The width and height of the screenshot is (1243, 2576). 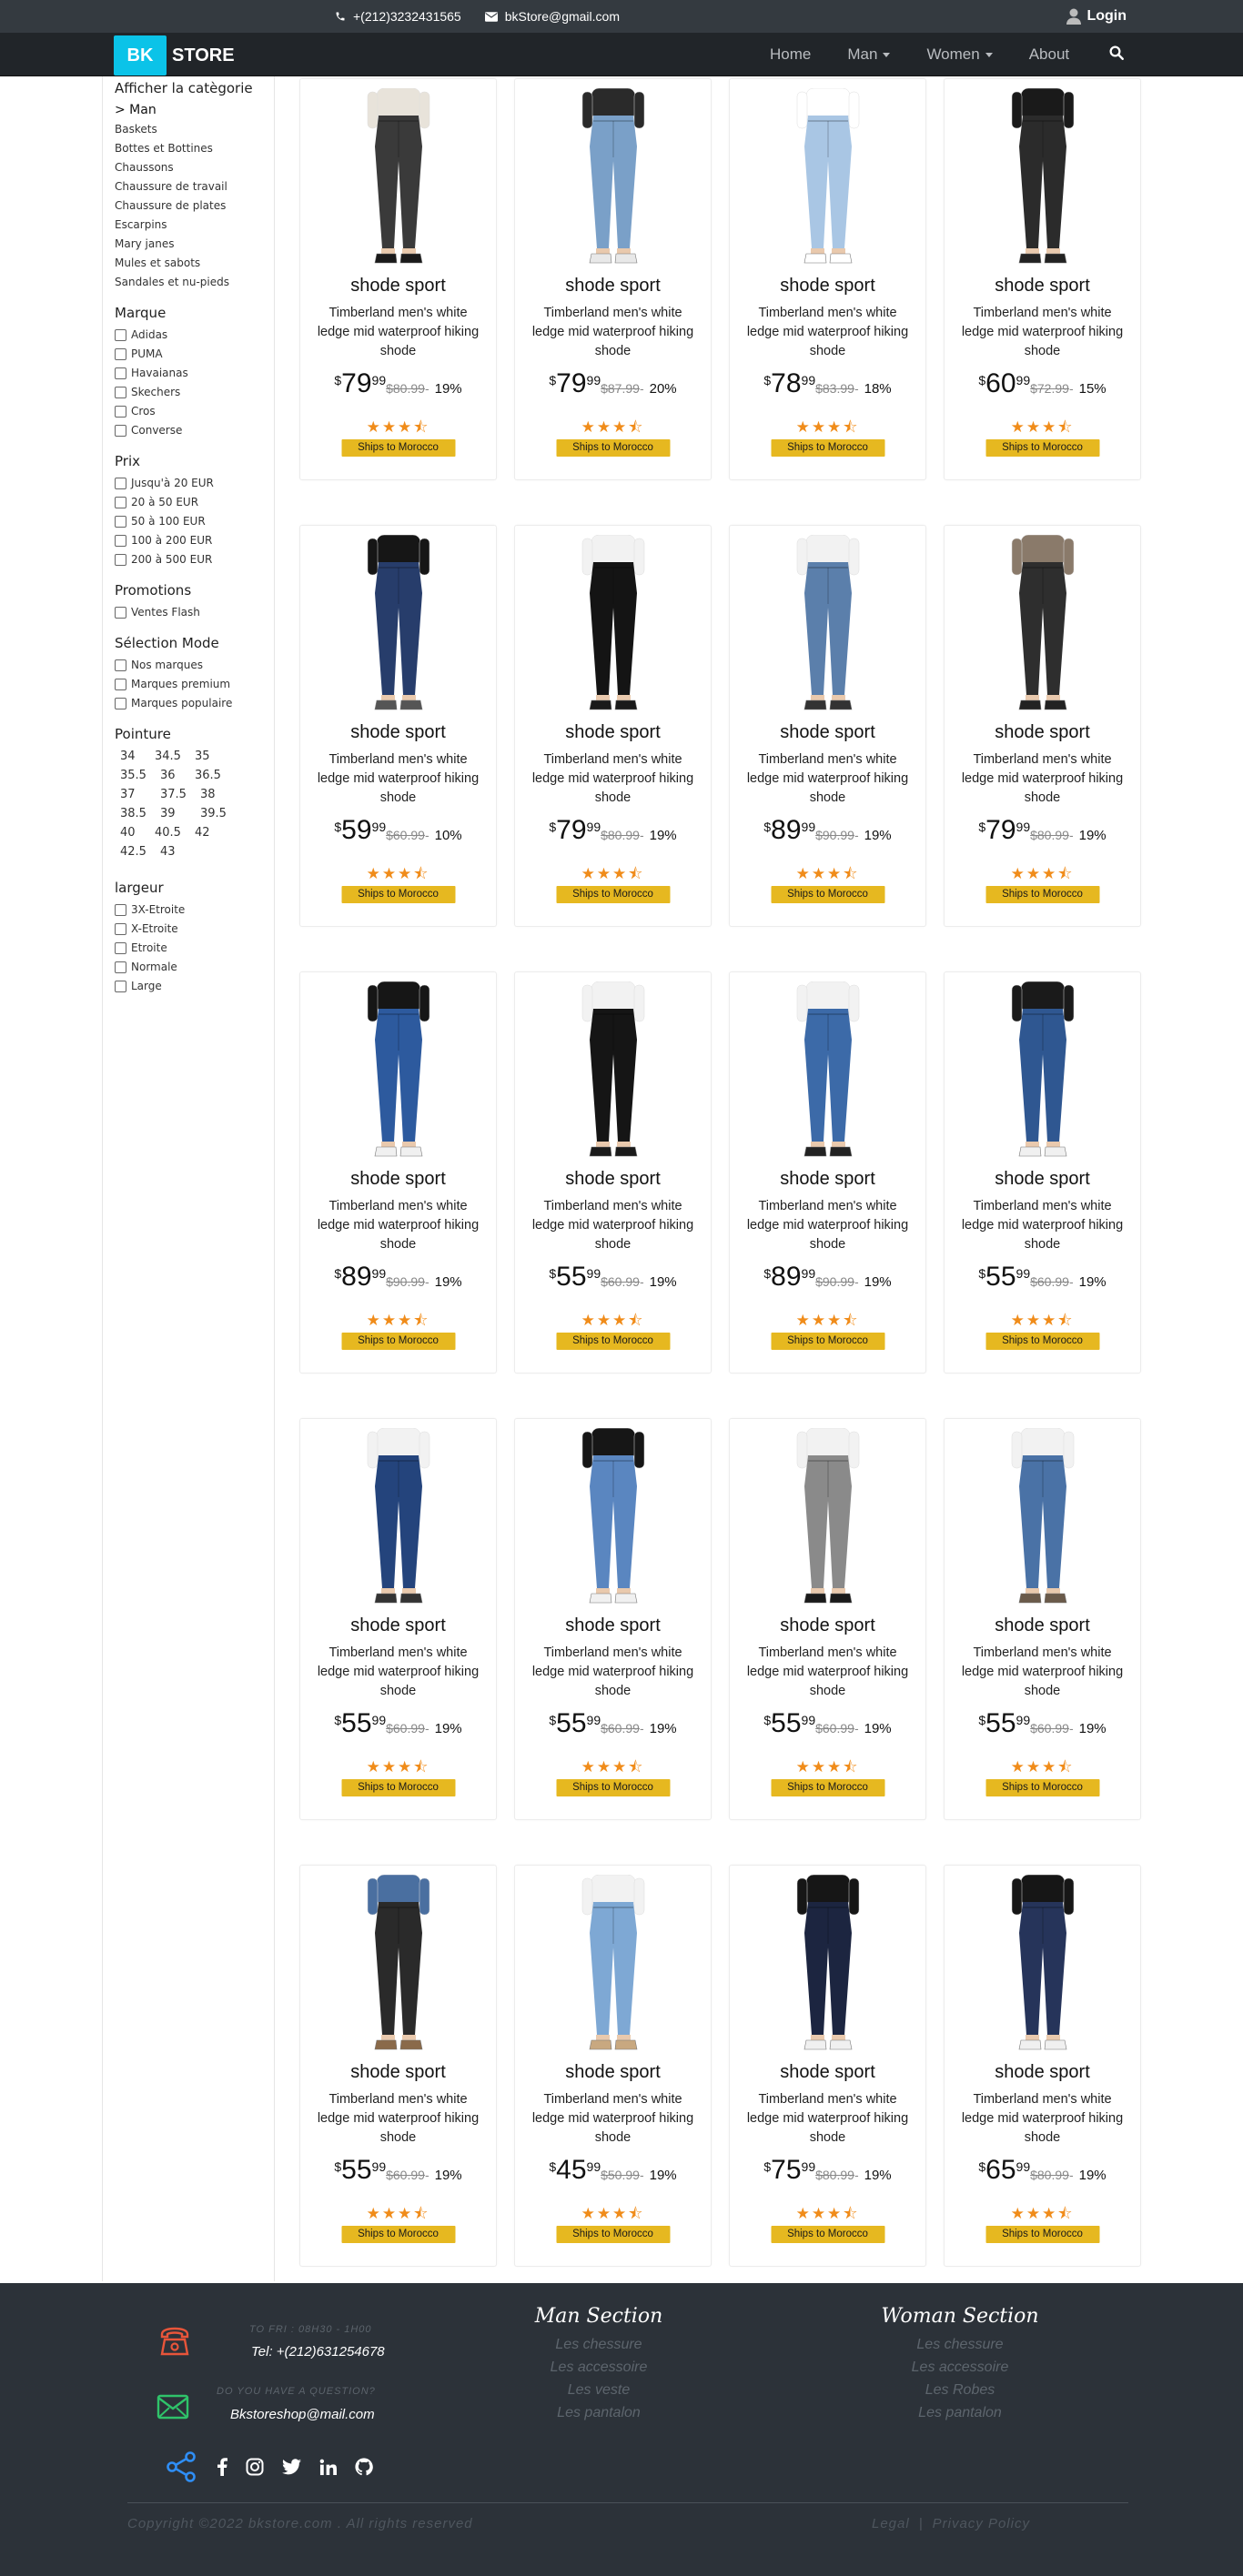 I want to click on linkedin-icon, so click(x=328, y=2469).